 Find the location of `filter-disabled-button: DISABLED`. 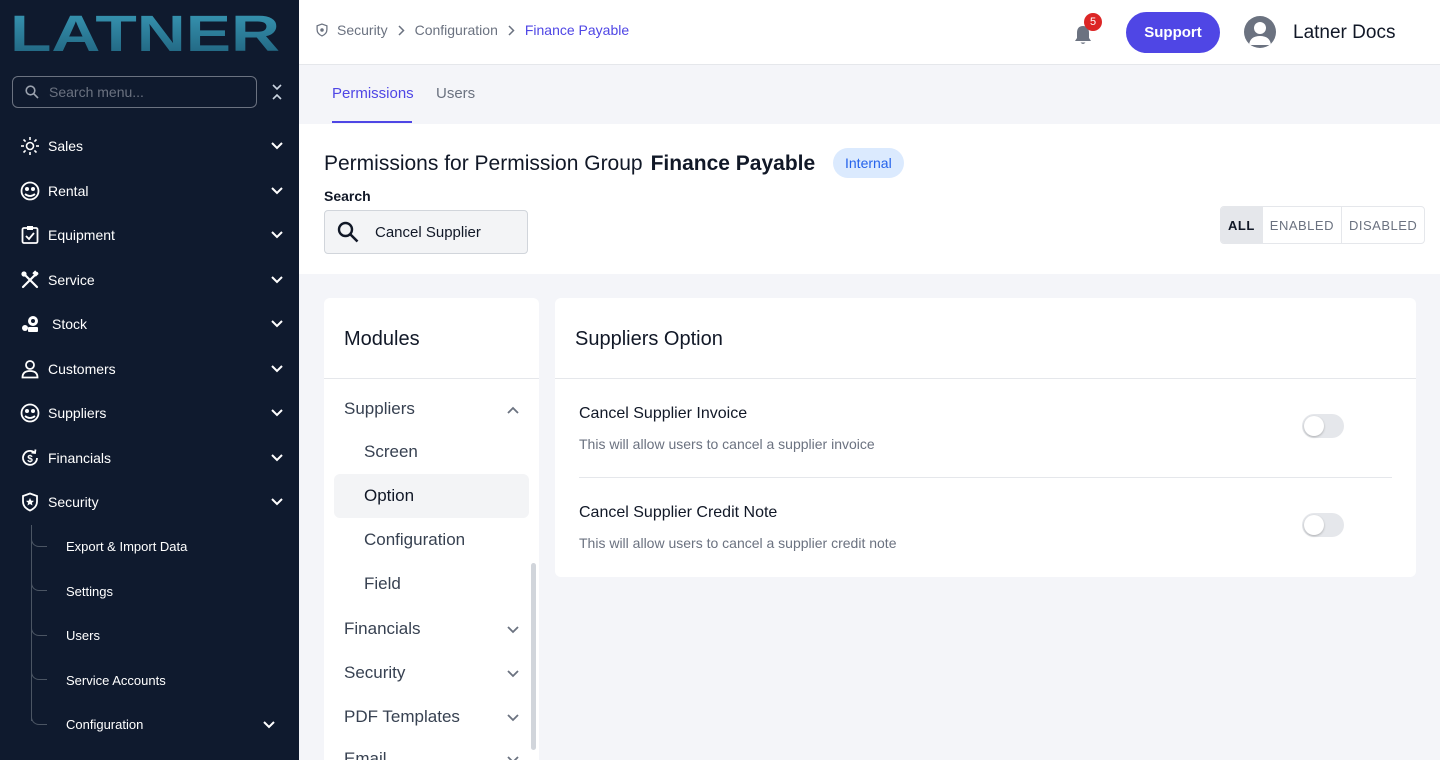

filter-disabled-button: DISABLED is located at coordinates (1383, 225).